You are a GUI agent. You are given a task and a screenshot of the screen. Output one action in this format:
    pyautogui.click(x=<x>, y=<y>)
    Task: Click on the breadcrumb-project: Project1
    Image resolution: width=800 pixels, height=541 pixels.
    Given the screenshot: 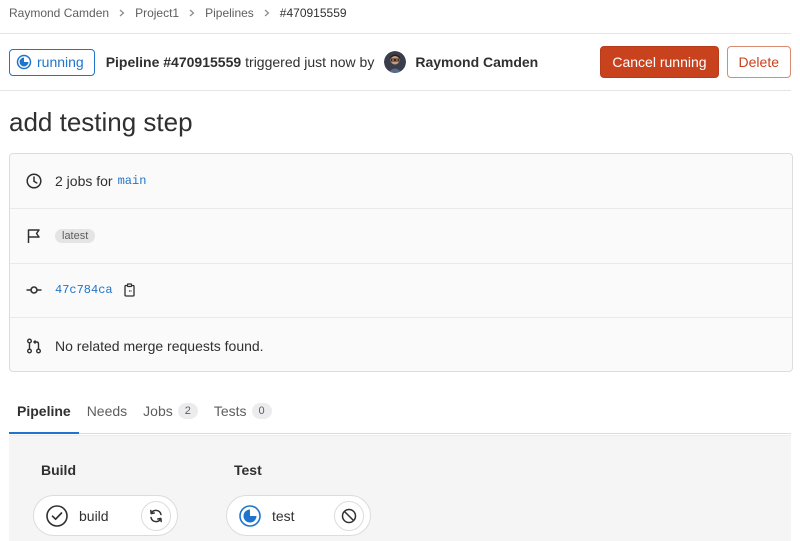 What is the action you would take?
    pyautogui.click(x=157, y=13)
    